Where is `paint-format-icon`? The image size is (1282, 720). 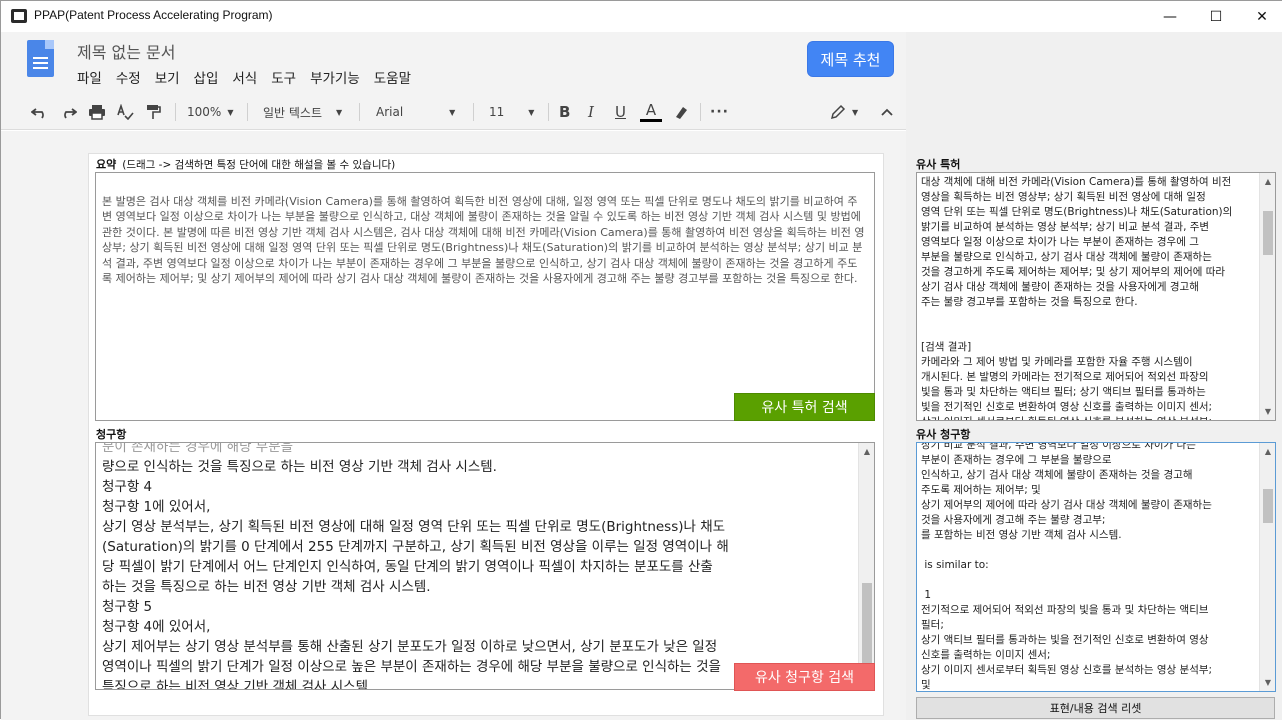
paint-format-icon is located at coordinates (153, 112).